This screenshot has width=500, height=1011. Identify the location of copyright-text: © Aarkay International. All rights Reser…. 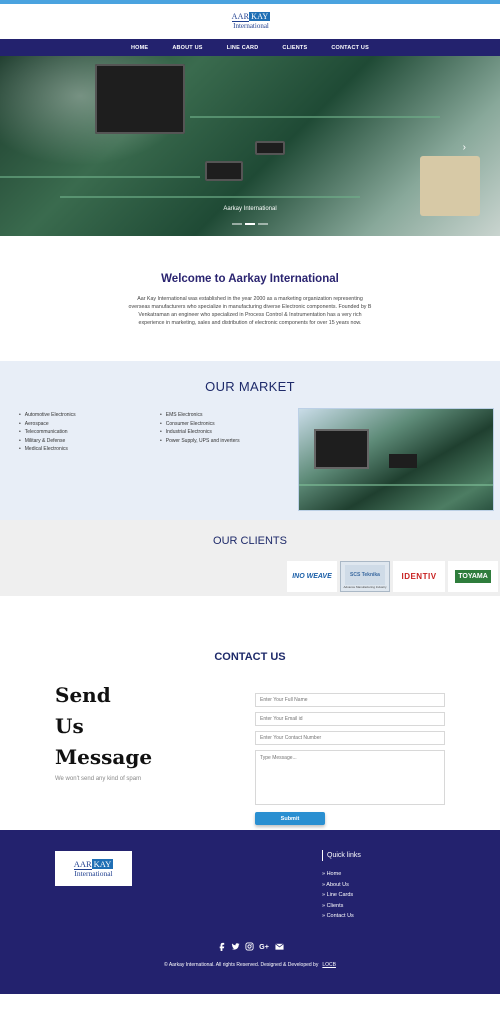
(241, 965).